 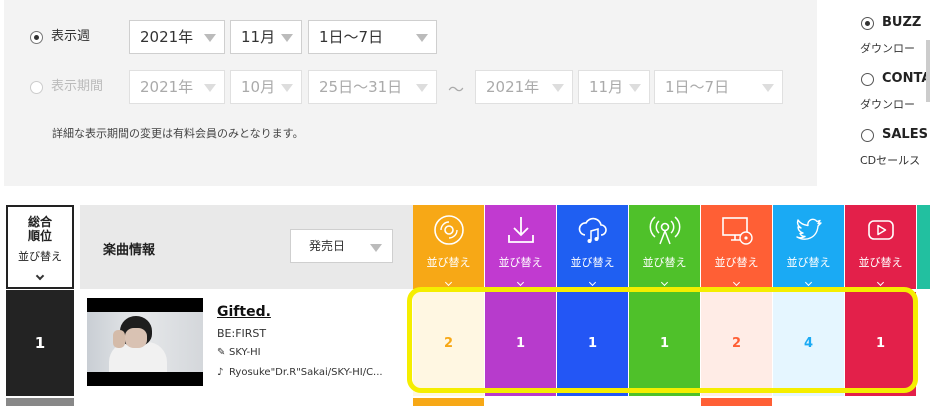 What do you see at coordinates (902, 22) in the screenshot?
I see `buzz-label: BUZZ` at bounding box center [902, 22].